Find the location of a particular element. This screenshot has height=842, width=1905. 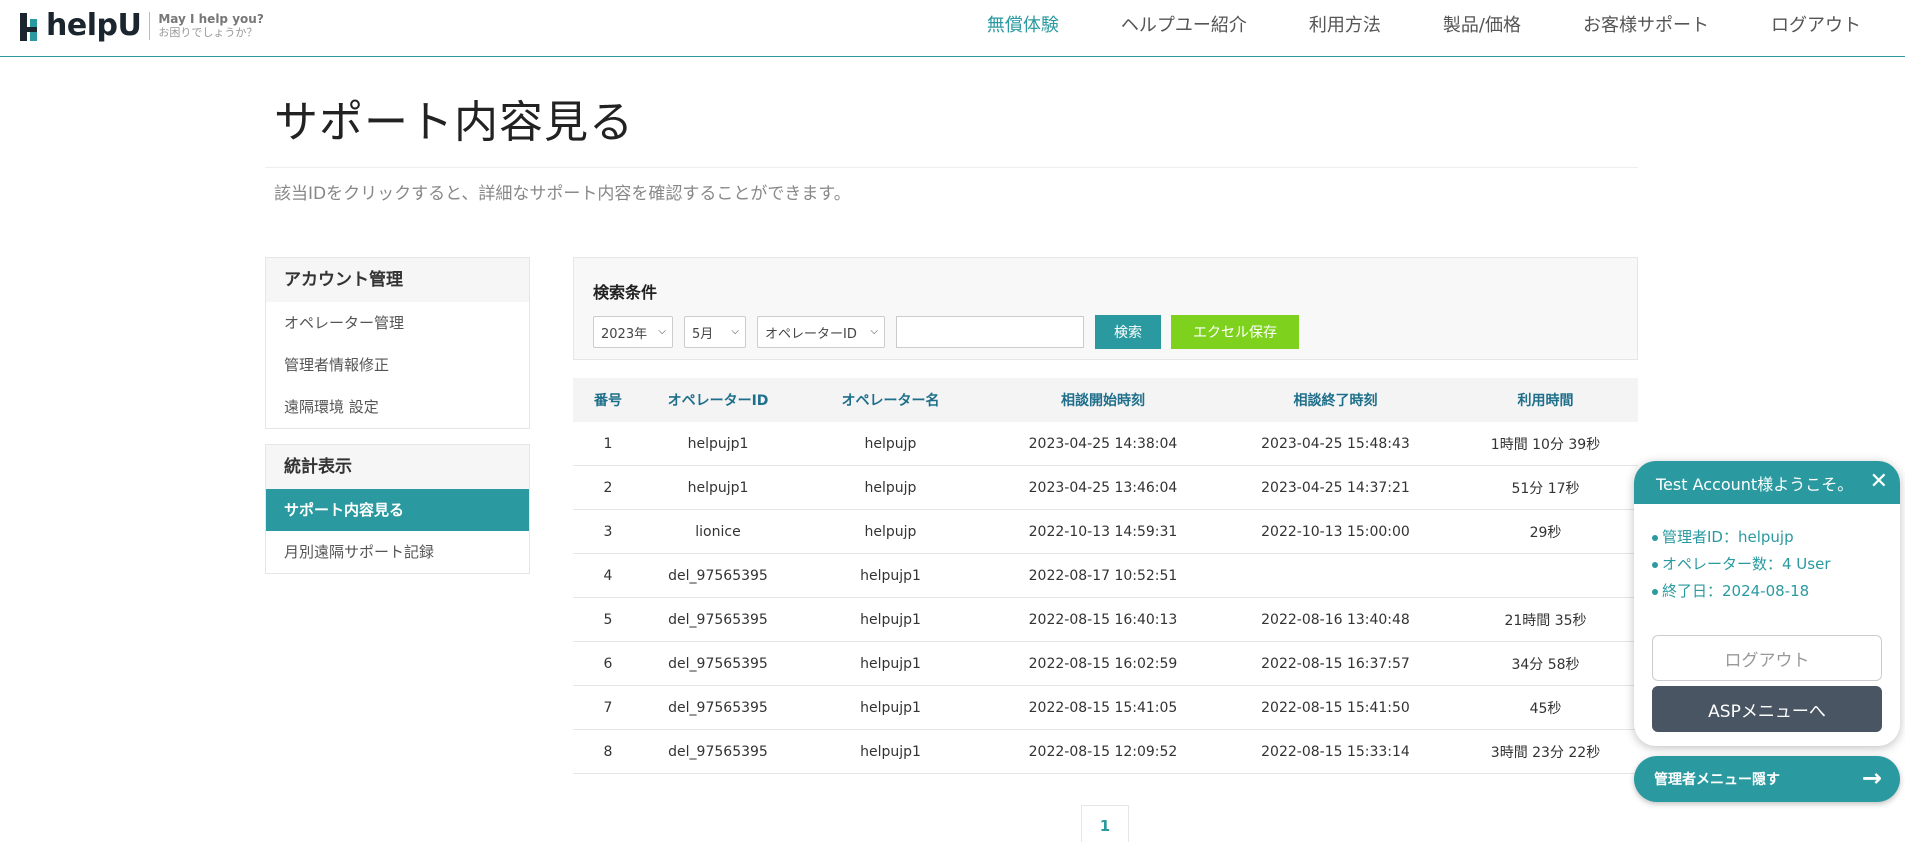

nav-products-pricing: 製品/価格 is located at coordinates (1482, 26).